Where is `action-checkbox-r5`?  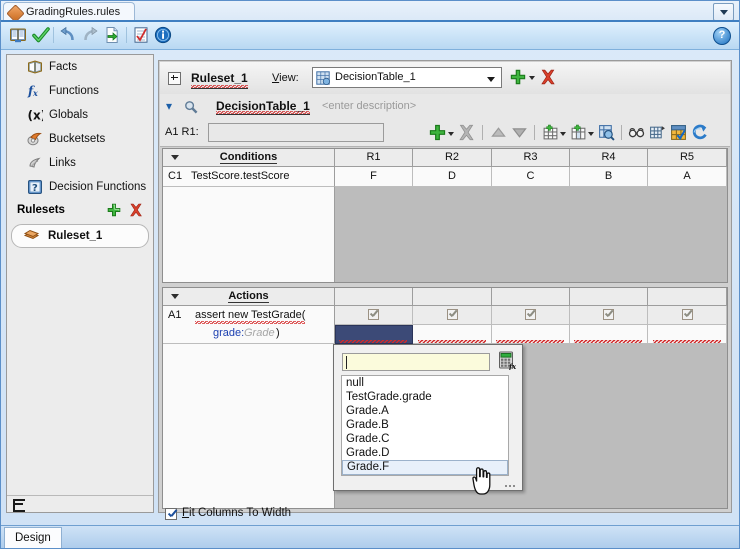 action-checkbox-r5 is located at coordinates (687, 314).